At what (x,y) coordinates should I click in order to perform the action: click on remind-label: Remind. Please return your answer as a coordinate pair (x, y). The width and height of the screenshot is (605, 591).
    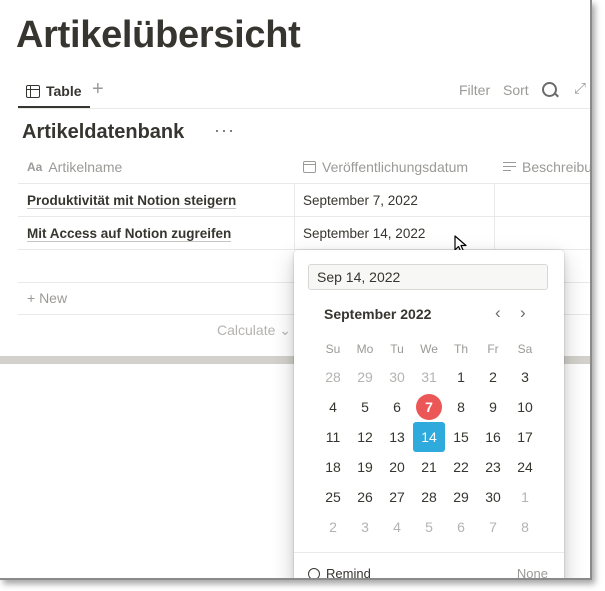
    Looking at the image, I should click on (348, 573).